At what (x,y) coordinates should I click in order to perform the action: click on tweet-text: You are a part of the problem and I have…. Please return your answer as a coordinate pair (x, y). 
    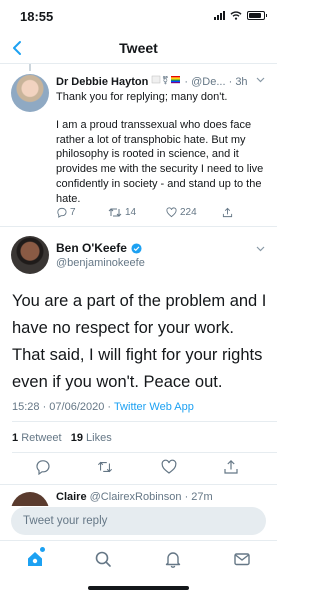
    Looking at the image, I should click on (139, 341).